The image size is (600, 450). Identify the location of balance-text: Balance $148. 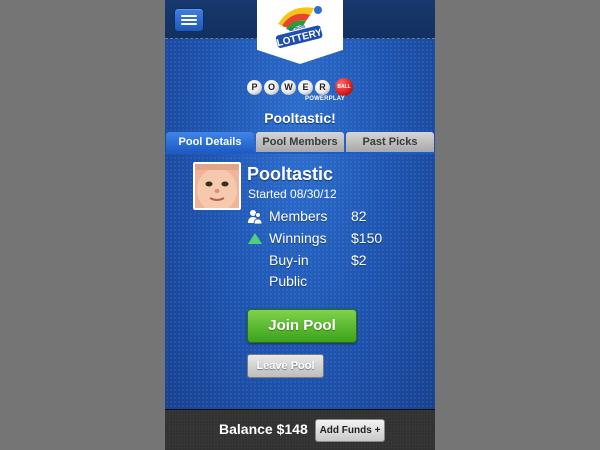
(263, 429).